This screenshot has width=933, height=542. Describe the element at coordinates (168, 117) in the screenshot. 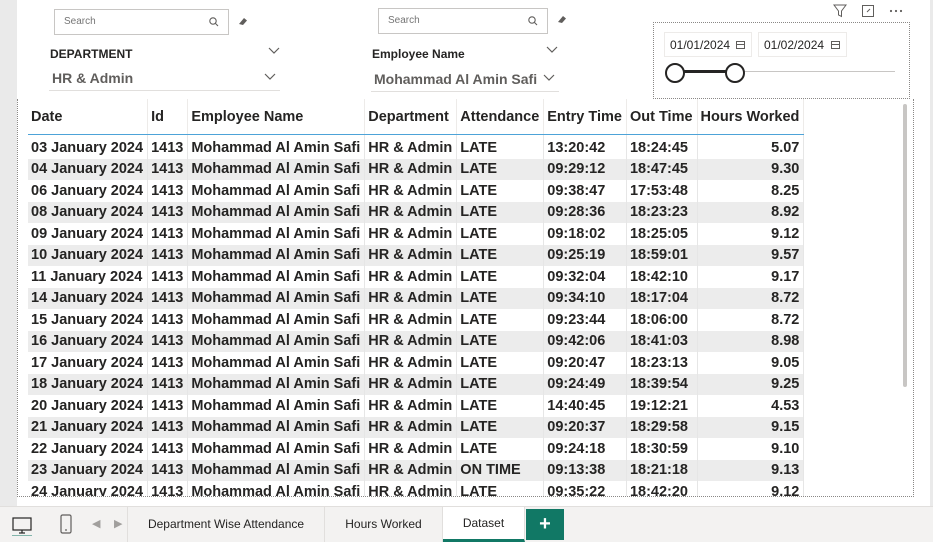

I see `column-header: Id` at that location.